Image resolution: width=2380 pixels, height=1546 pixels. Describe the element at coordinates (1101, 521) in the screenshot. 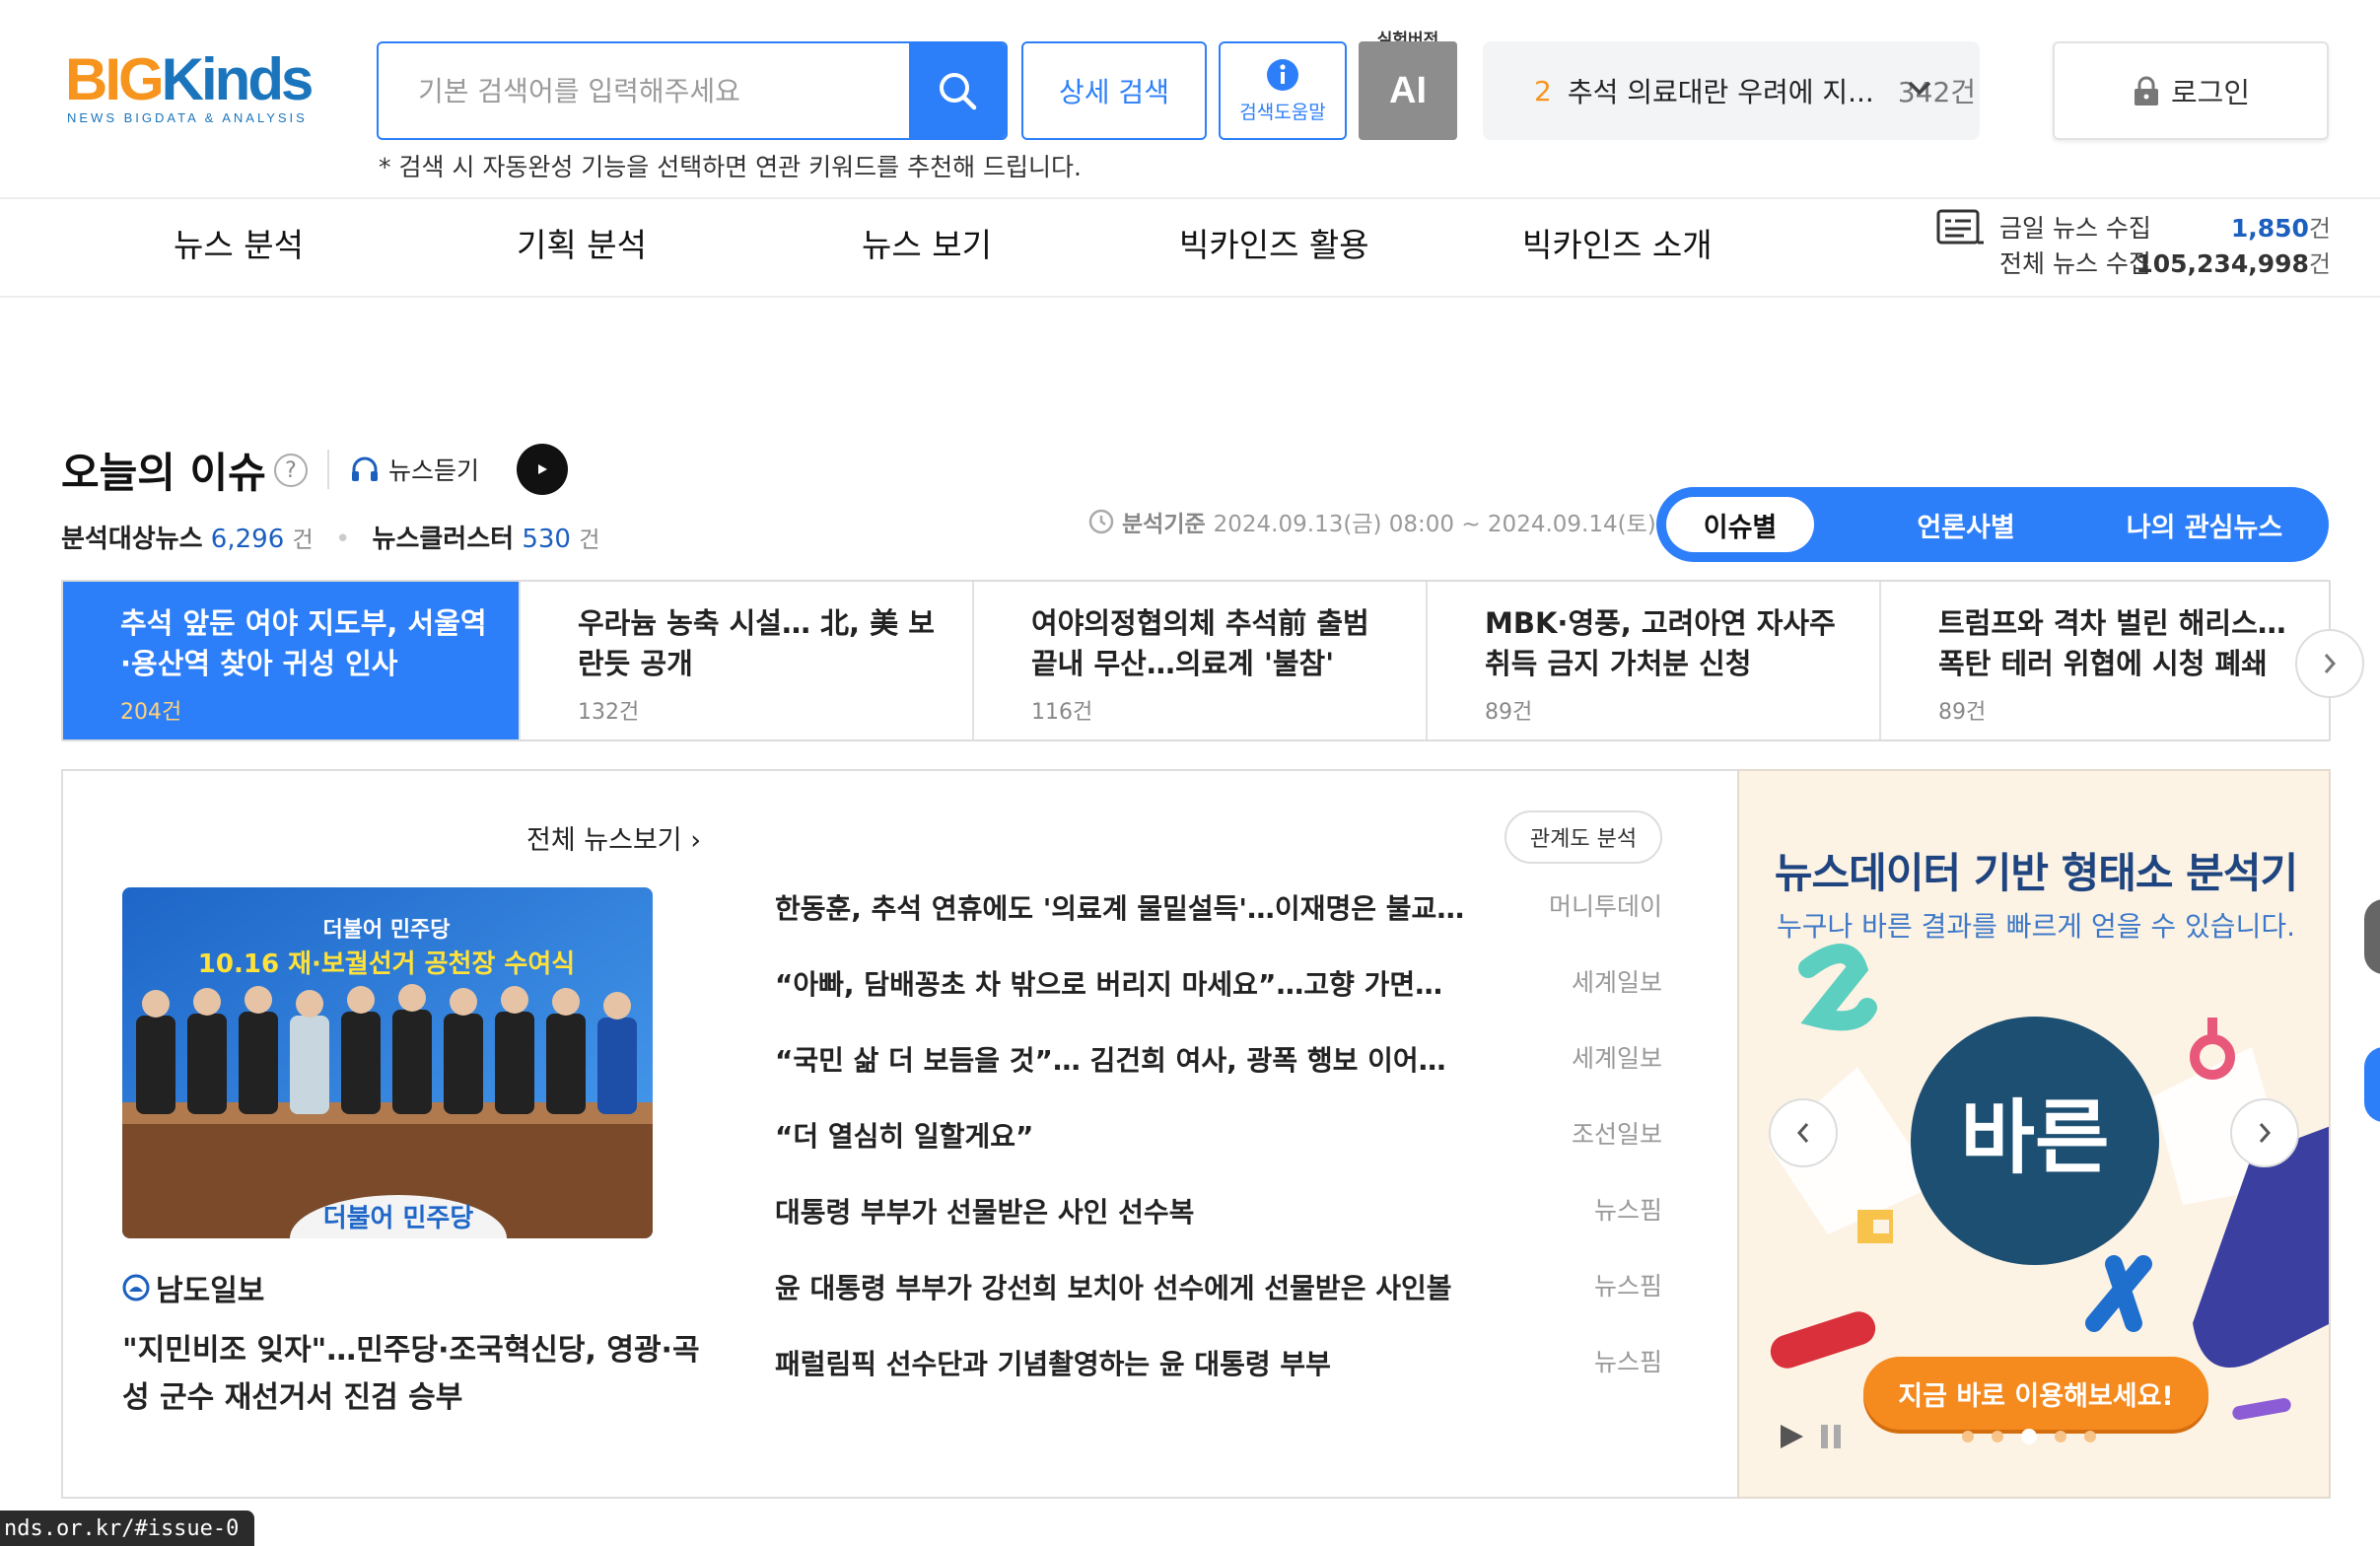

I see `clock-icon` at that location.